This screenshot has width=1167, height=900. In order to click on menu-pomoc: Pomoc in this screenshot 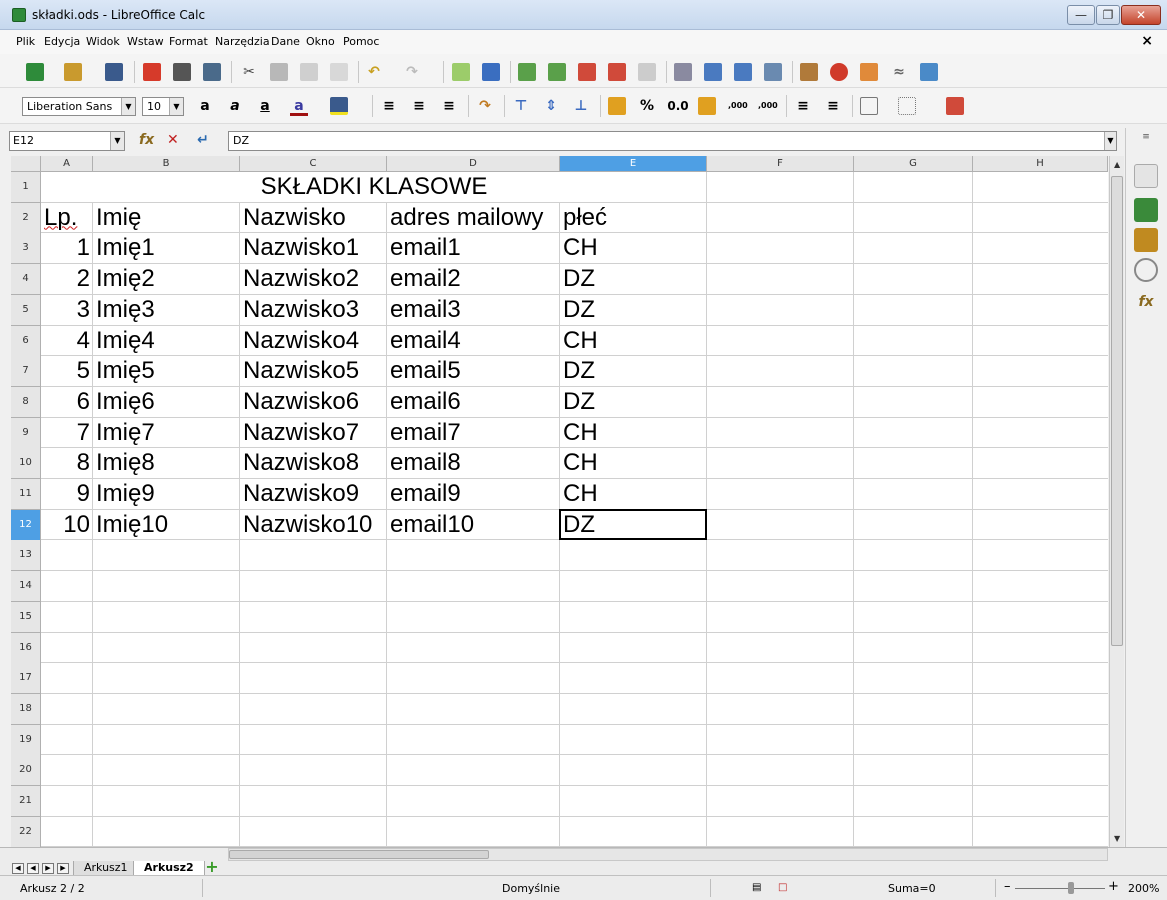, I will do `click(361, 41)`.